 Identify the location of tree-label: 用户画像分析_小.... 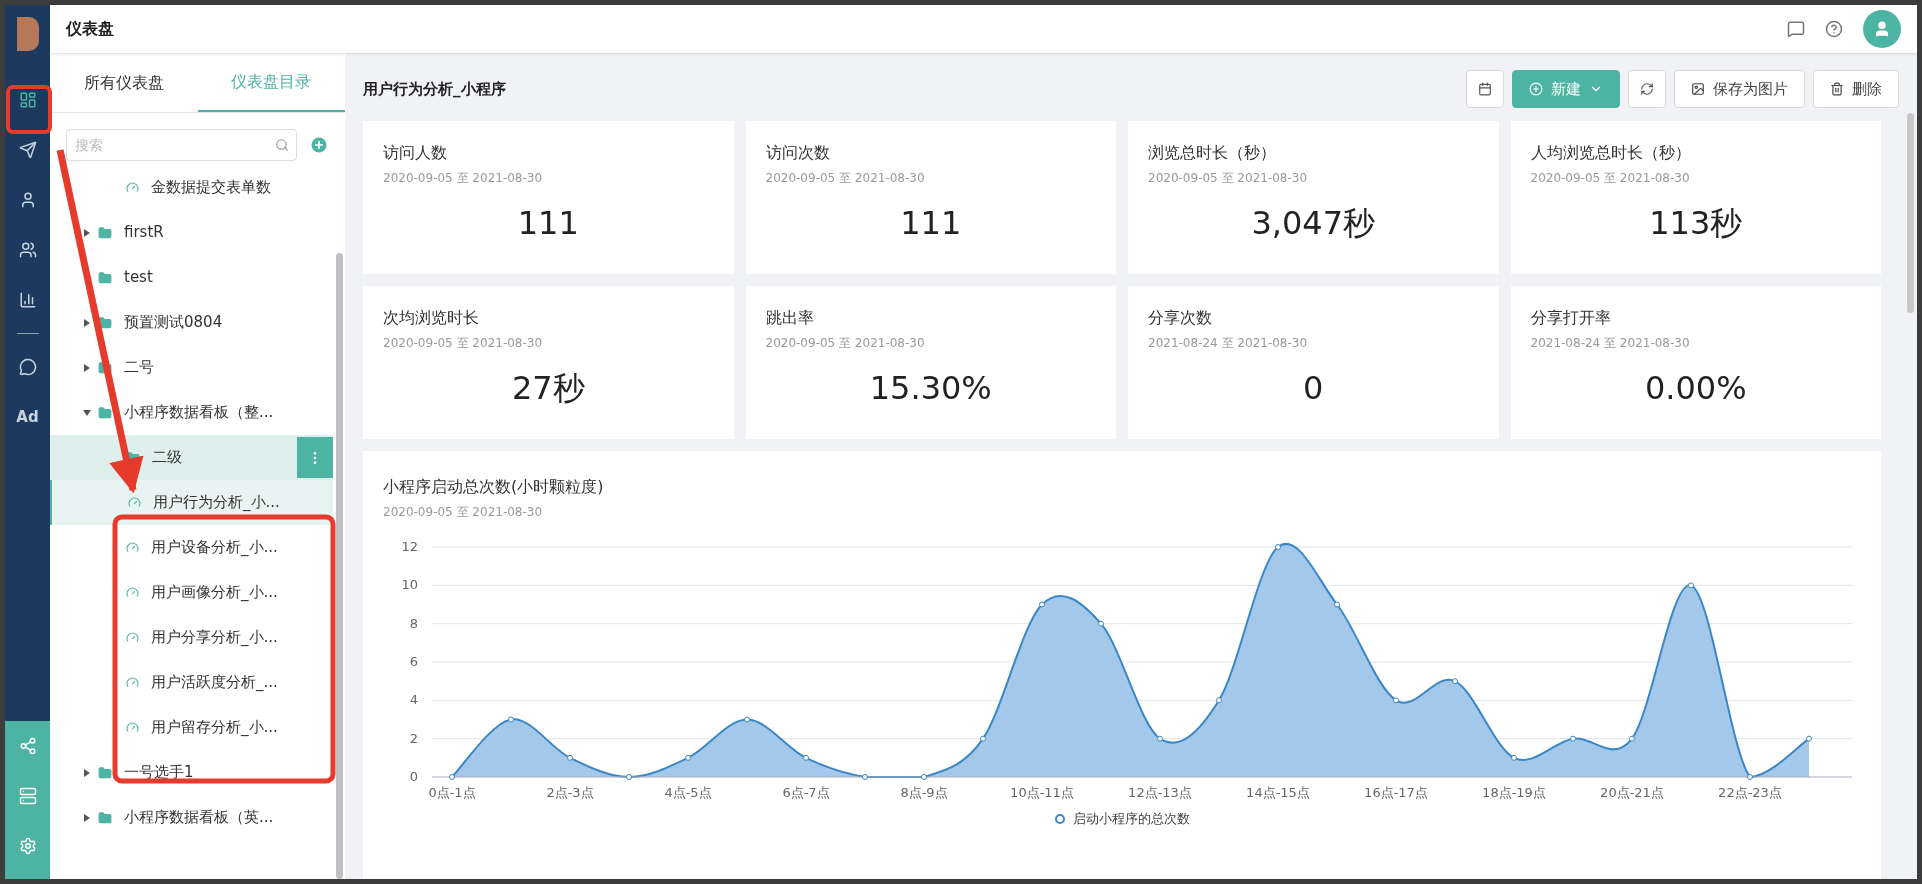
(214, 593).